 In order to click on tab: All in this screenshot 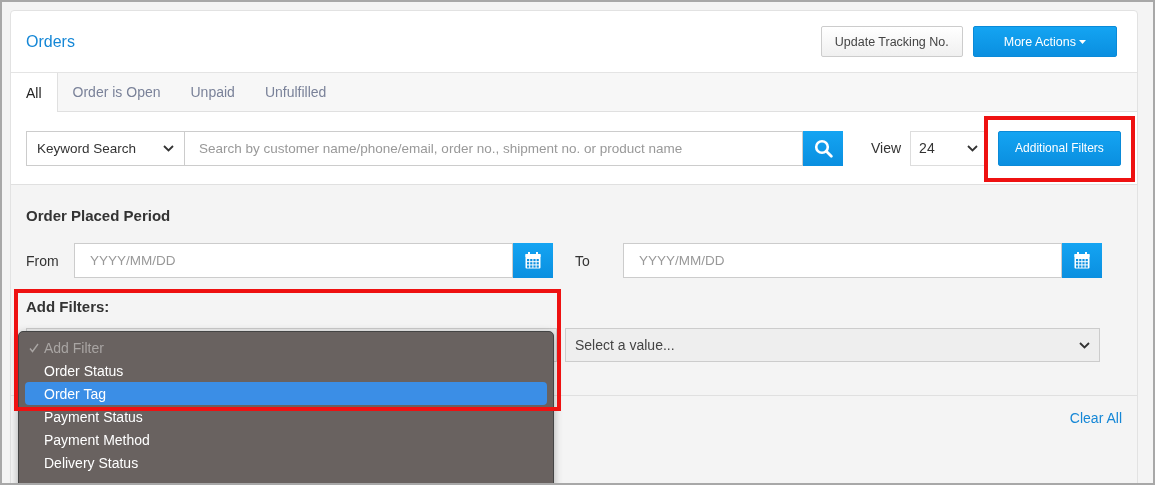, I will do `click(34, 92)`.